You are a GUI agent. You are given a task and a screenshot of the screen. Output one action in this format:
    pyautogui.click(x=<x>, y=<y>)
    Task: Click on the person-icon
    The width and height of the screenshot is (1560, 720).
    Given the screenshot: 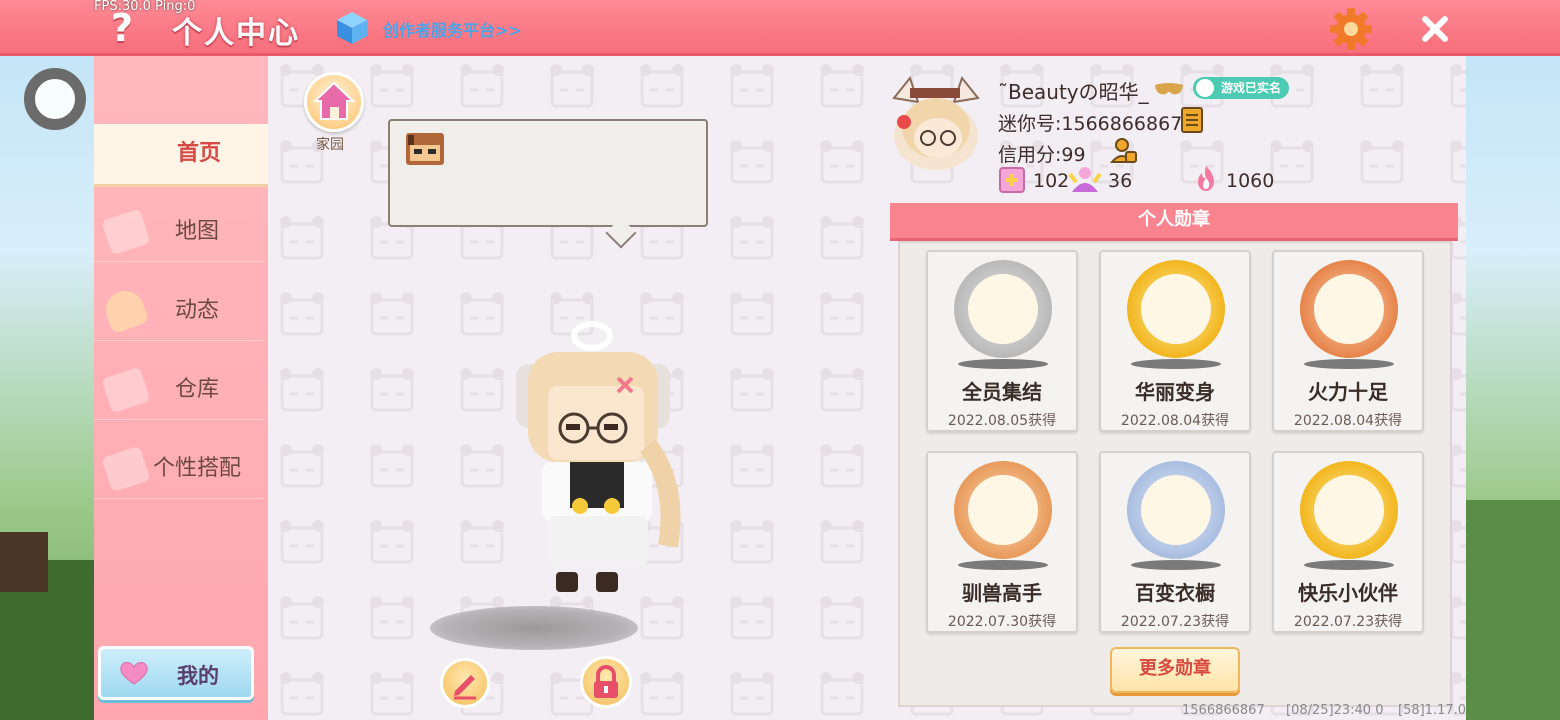 What is the action you would take?
    pyautogui.click(x=1205, y=88)
    